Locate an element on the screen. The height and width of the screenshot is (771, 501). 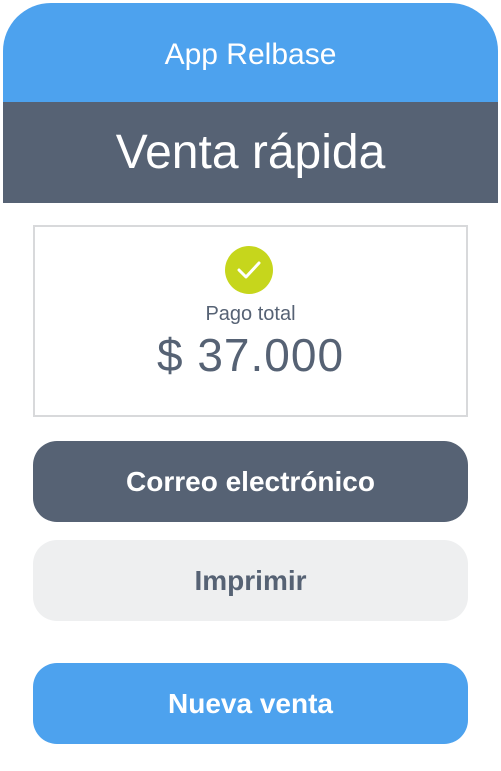
print-button: Imprimir is located at coordinates (250, 580).